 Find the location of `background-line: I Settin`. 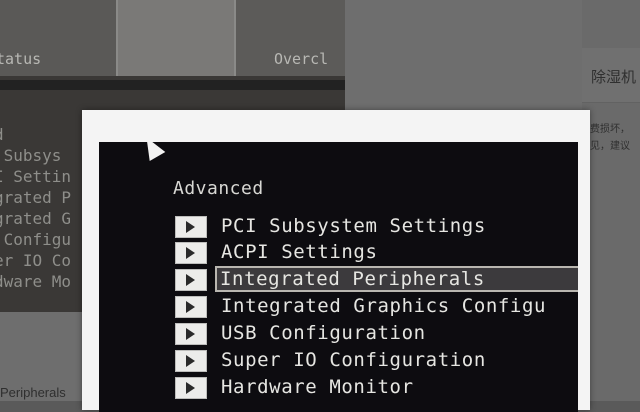

background-line: I Settin is located at coordinates (36, 176).